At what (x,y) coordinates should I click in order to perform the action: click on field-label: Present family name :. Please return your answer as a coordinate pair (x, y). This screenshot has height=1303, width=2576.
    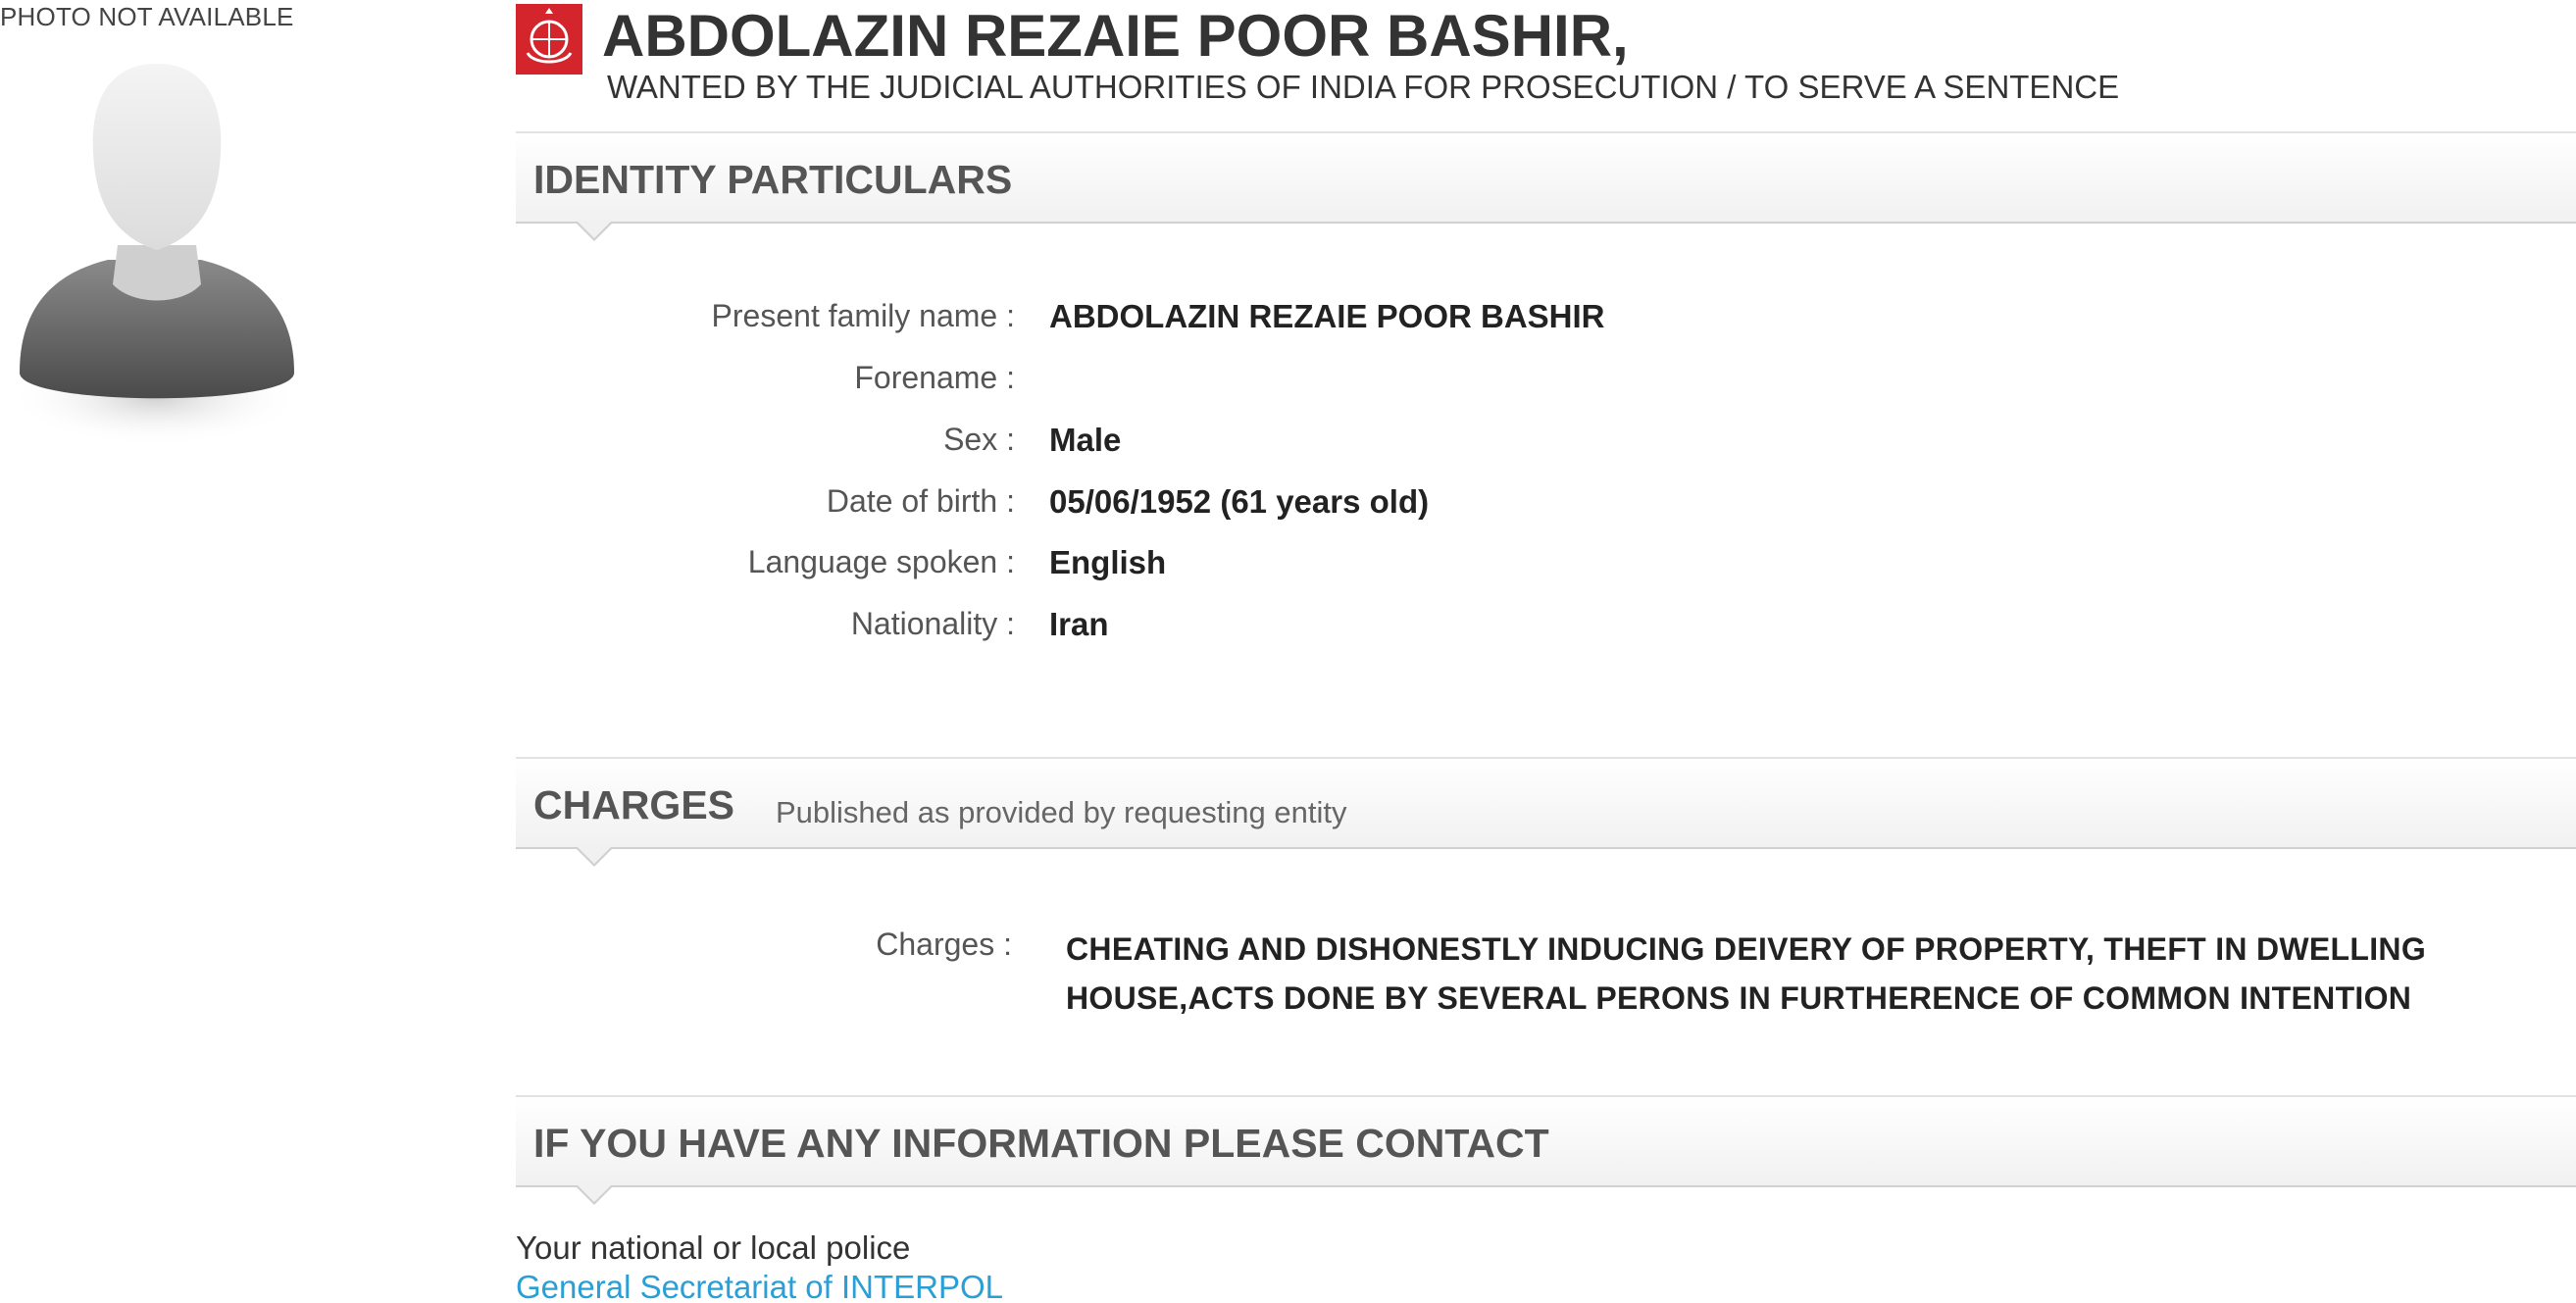
    Looking at the image, I should click on (863, 315).